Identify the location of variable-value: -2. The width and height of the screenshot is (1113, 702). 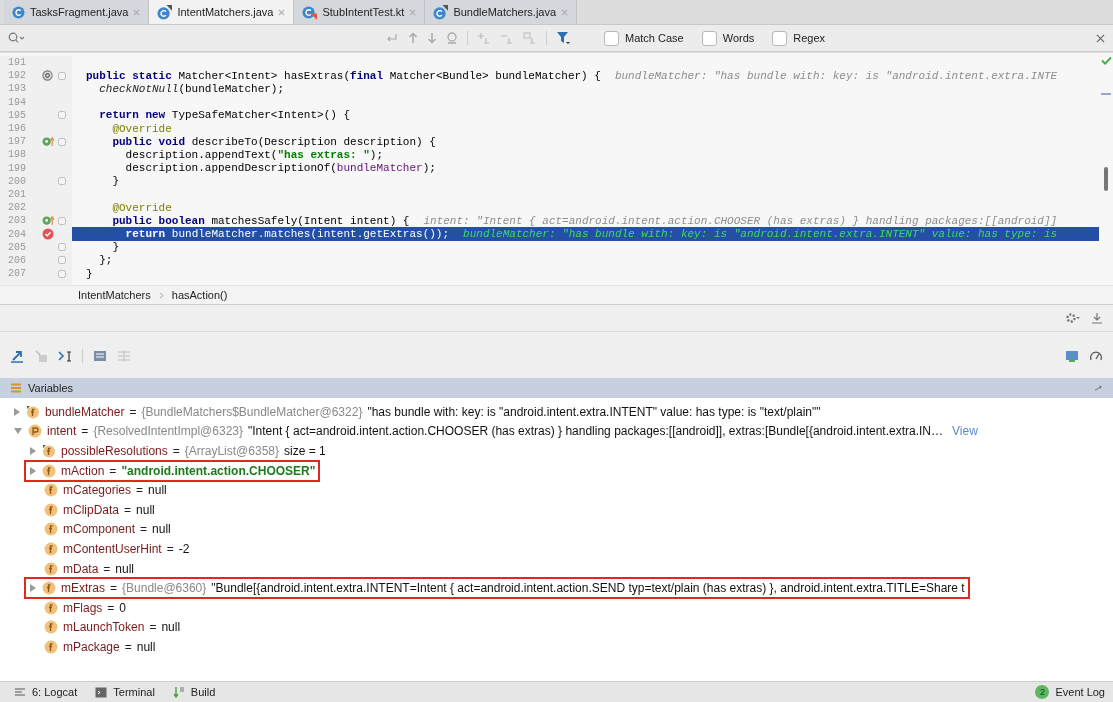
(184, 548).